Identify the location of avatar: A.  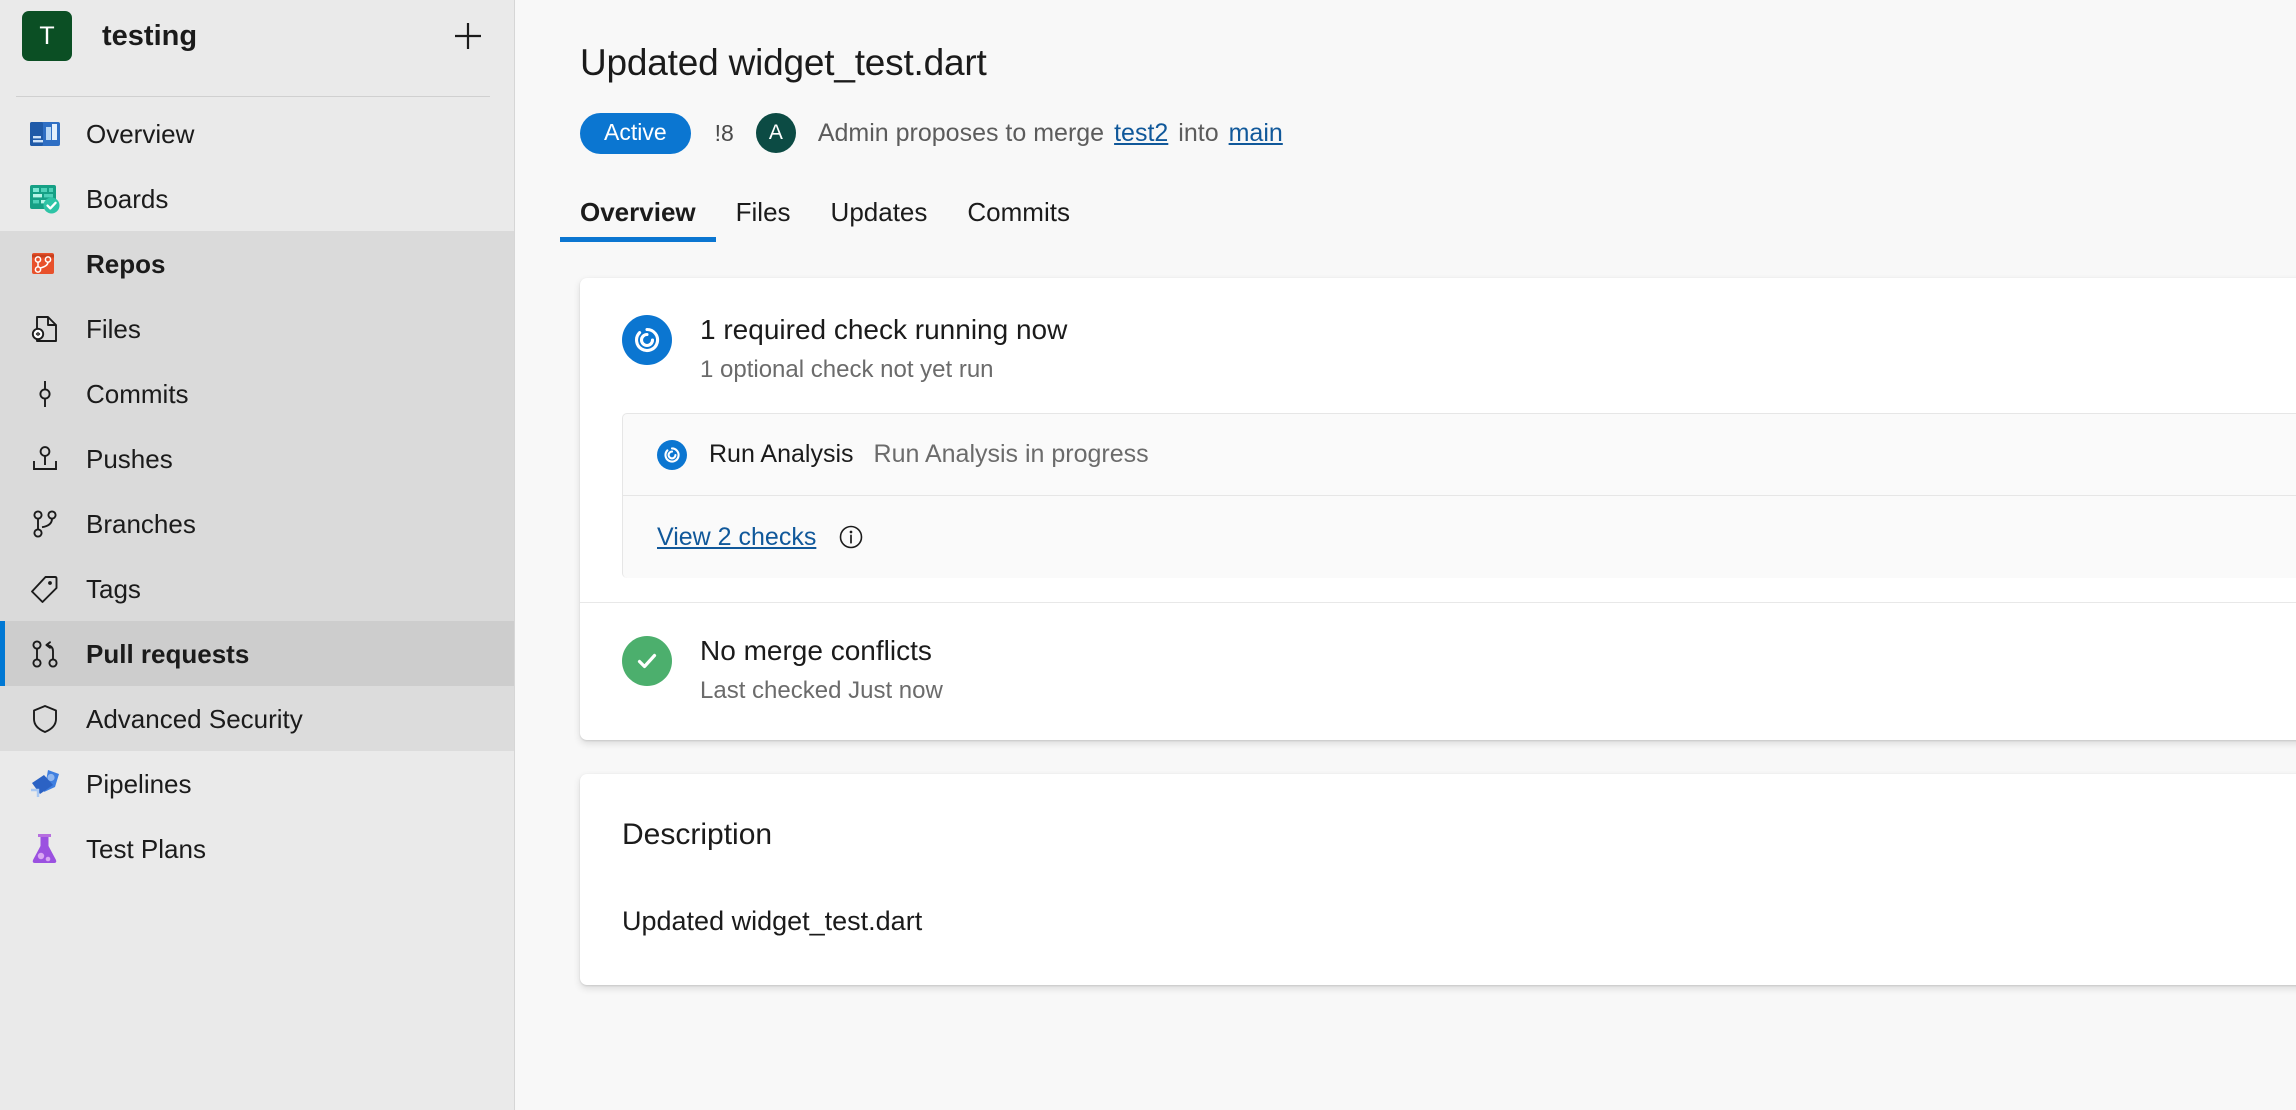
(775, 133).